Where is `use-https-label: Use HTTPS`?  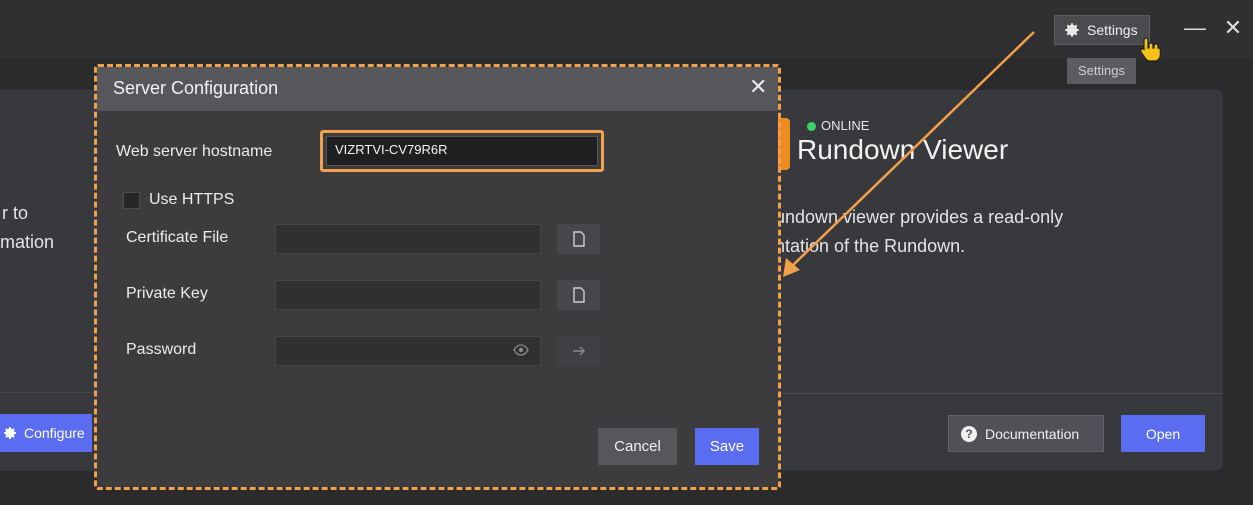
use-https-label: Use HTTPS is located at coordinates (192, 199).